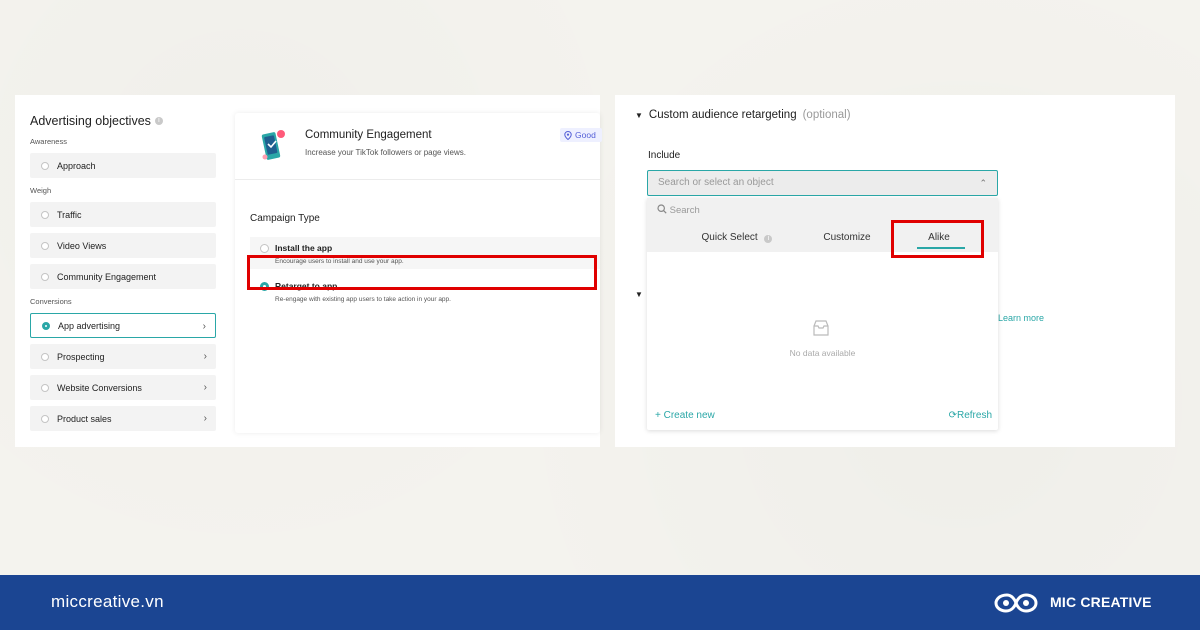  What do you see at coordinates (107, 602) in the screenshot?
I see `footer-url: miccreative.vn` at bounding box center [107, 602].